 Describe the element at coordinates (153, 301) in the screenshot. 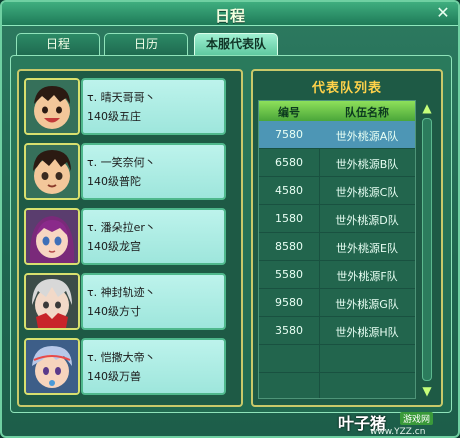

I see `member-card: τ. 神封轨迹丶 140级方寸` at that location.